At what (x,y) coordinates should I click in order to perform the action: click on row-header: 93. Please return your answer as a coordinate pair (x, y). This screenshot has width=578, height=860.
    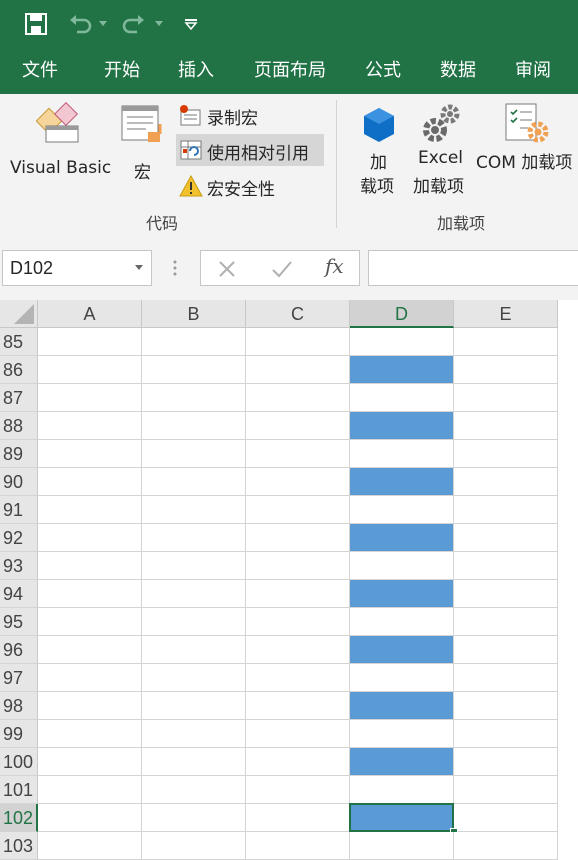
    Looking at the image, I should click on (19, 566).